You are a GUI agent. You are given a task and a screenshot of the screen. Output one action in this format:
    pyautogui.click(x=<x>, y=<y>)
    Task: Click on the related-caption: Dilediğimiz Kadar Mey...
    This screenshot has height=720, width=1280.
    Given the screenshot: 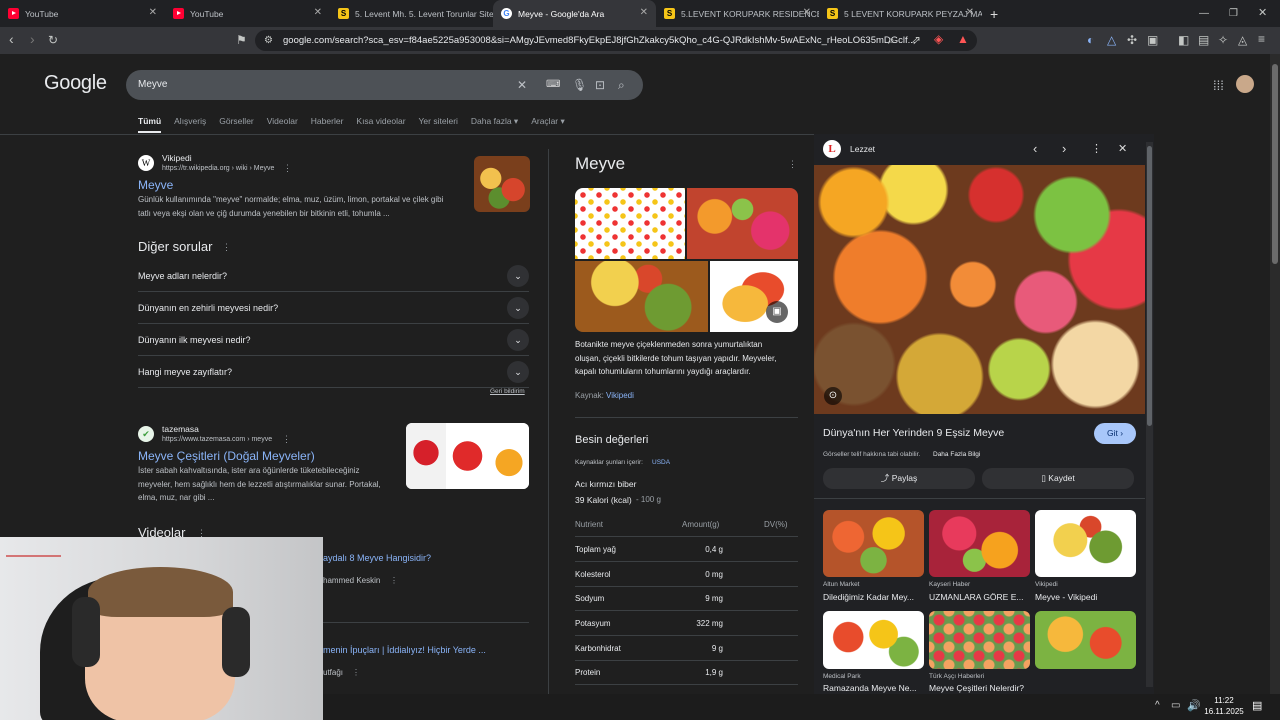 What is the action you would take?
    pyautogui.click(x=873, y=597)
    